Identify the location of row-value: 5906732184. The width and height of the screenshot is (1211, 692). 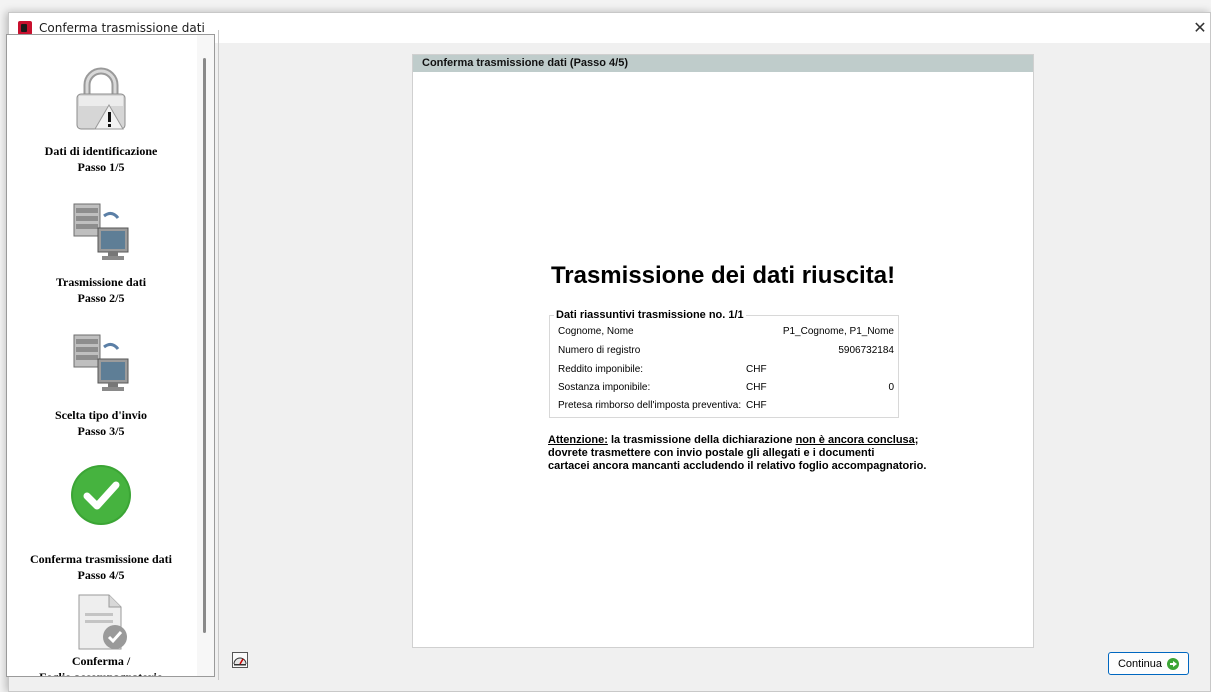
(866, 350).